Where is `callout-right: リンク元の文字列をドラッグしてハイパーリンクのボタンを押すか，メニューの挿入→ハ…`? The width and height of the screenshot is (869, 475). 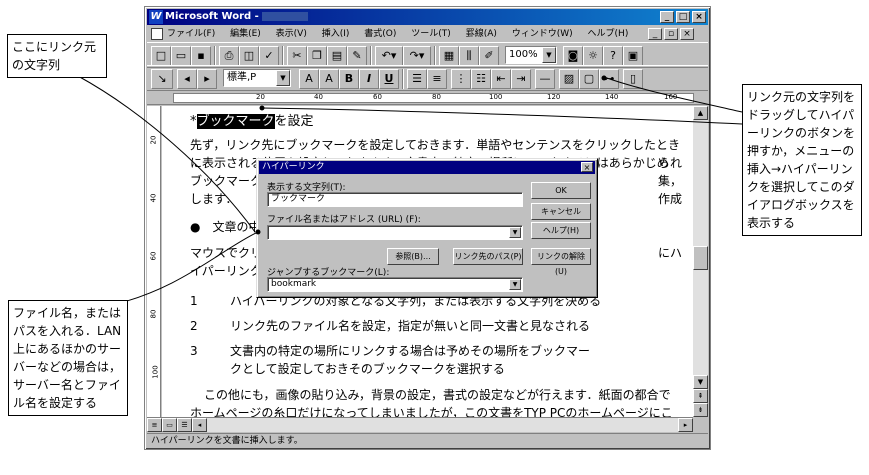 callout-right: リンク元の文字列をドラッグしてハイパーリンクのボタンを押すか，メニューの挿入→ハ… is located at coordinates (802, 160).